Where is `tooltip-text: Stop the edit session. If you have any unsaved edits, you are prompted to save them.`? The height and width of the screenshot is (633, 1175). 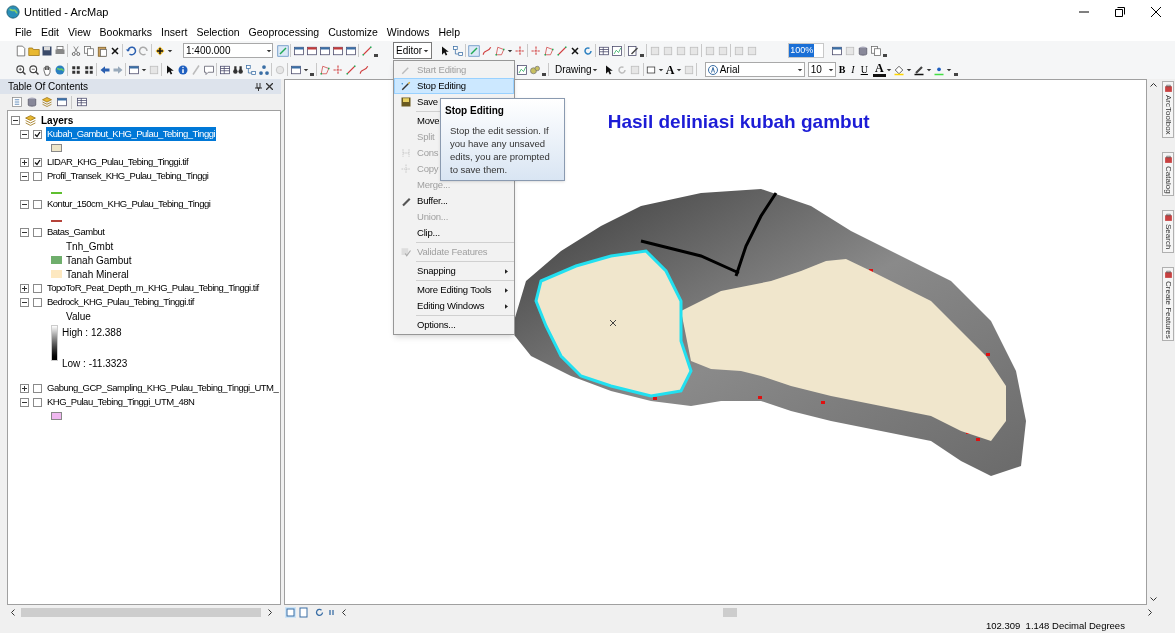
tooltip-text: Stop the edit session. If you have any unsaved edits, you are prompted to save them. is located at coordinates (500, 150).